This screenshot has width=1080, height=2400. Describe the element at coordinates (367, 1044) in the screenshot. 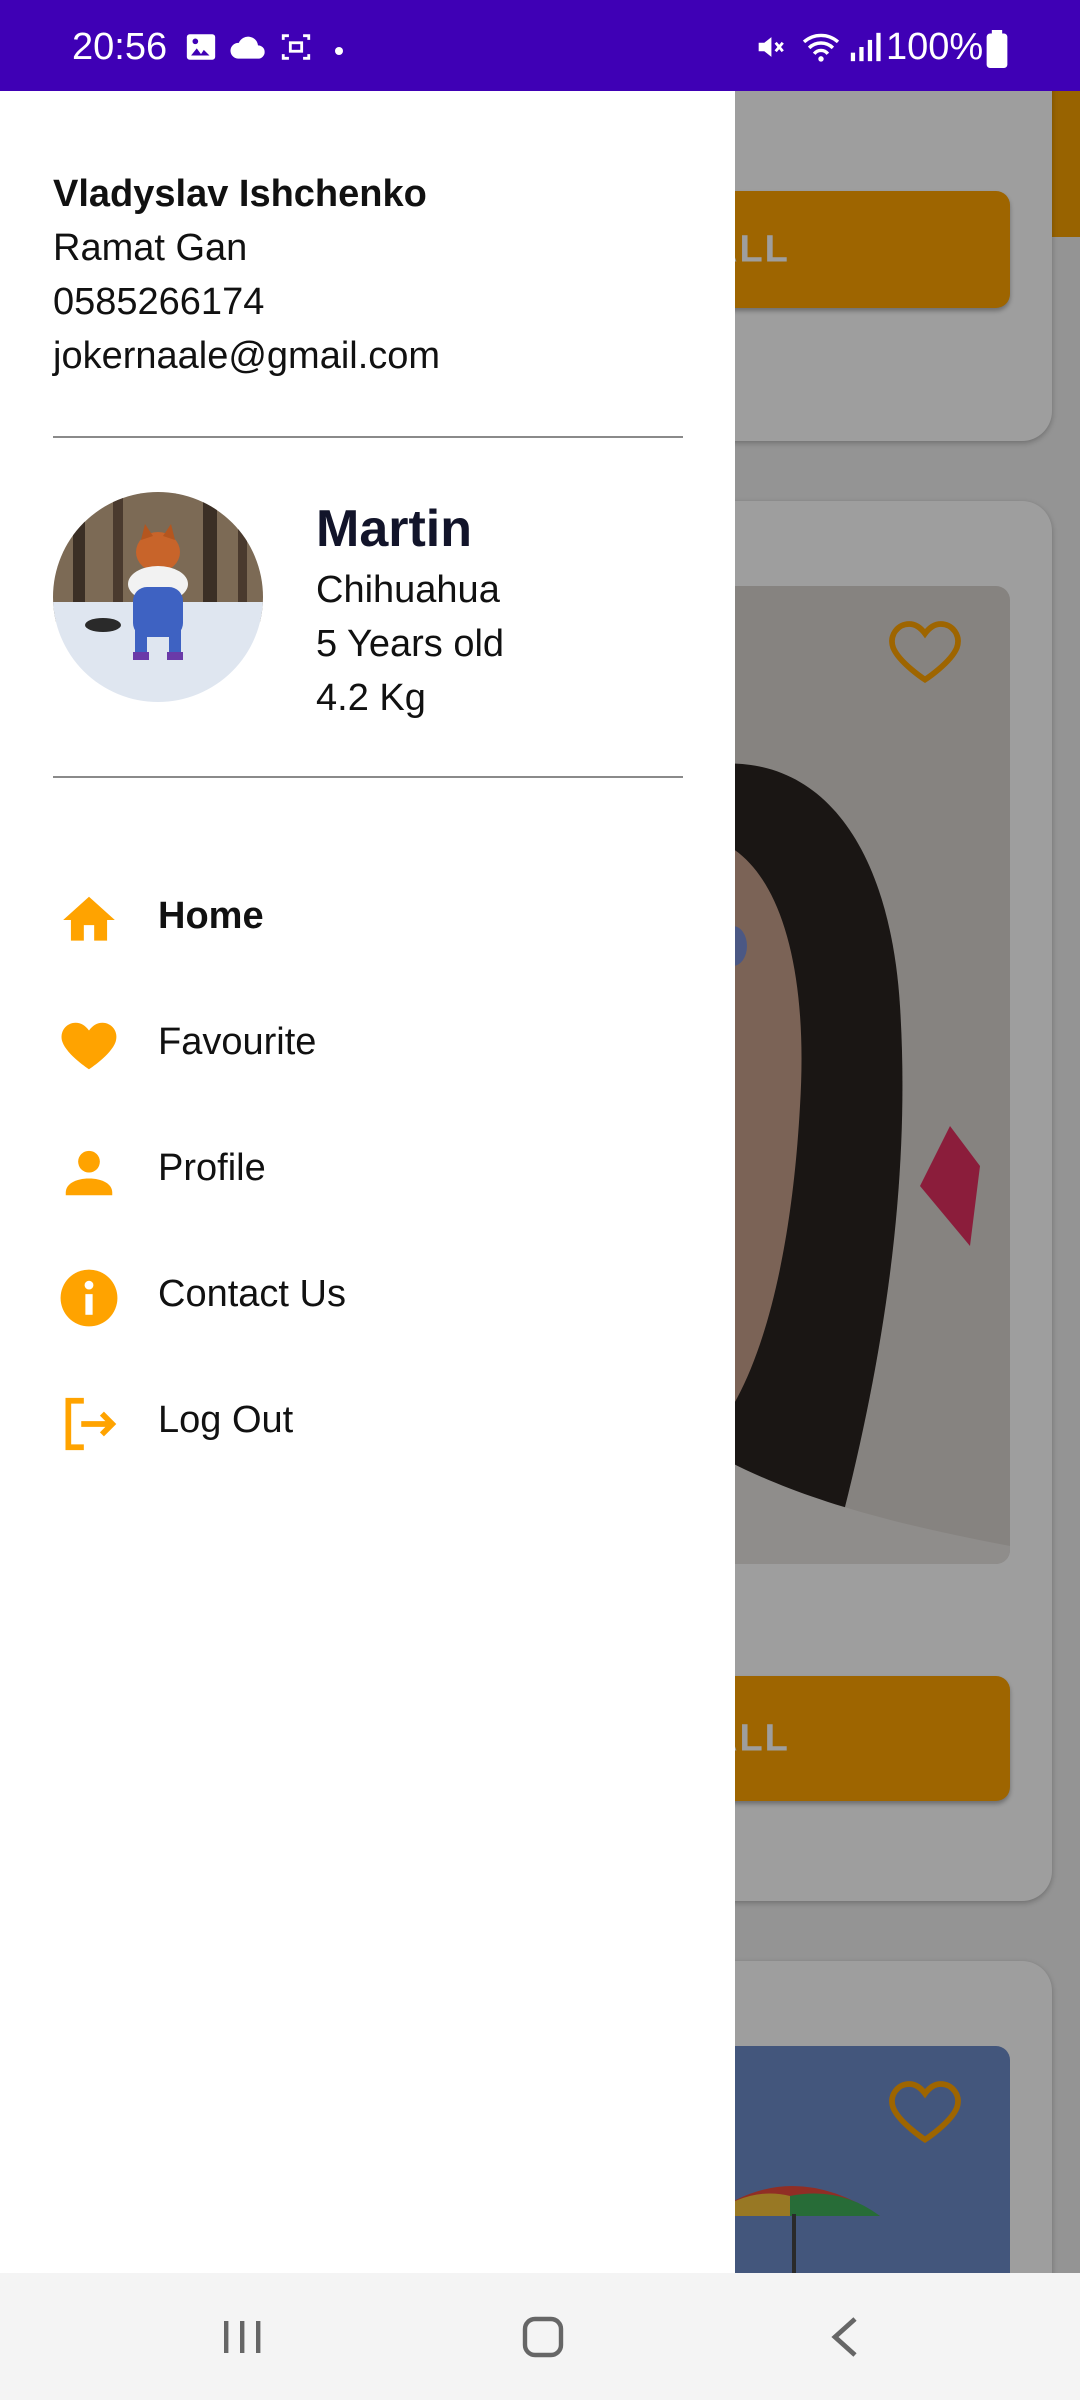

I see `menu-item-favourite: Favourite` at that location.